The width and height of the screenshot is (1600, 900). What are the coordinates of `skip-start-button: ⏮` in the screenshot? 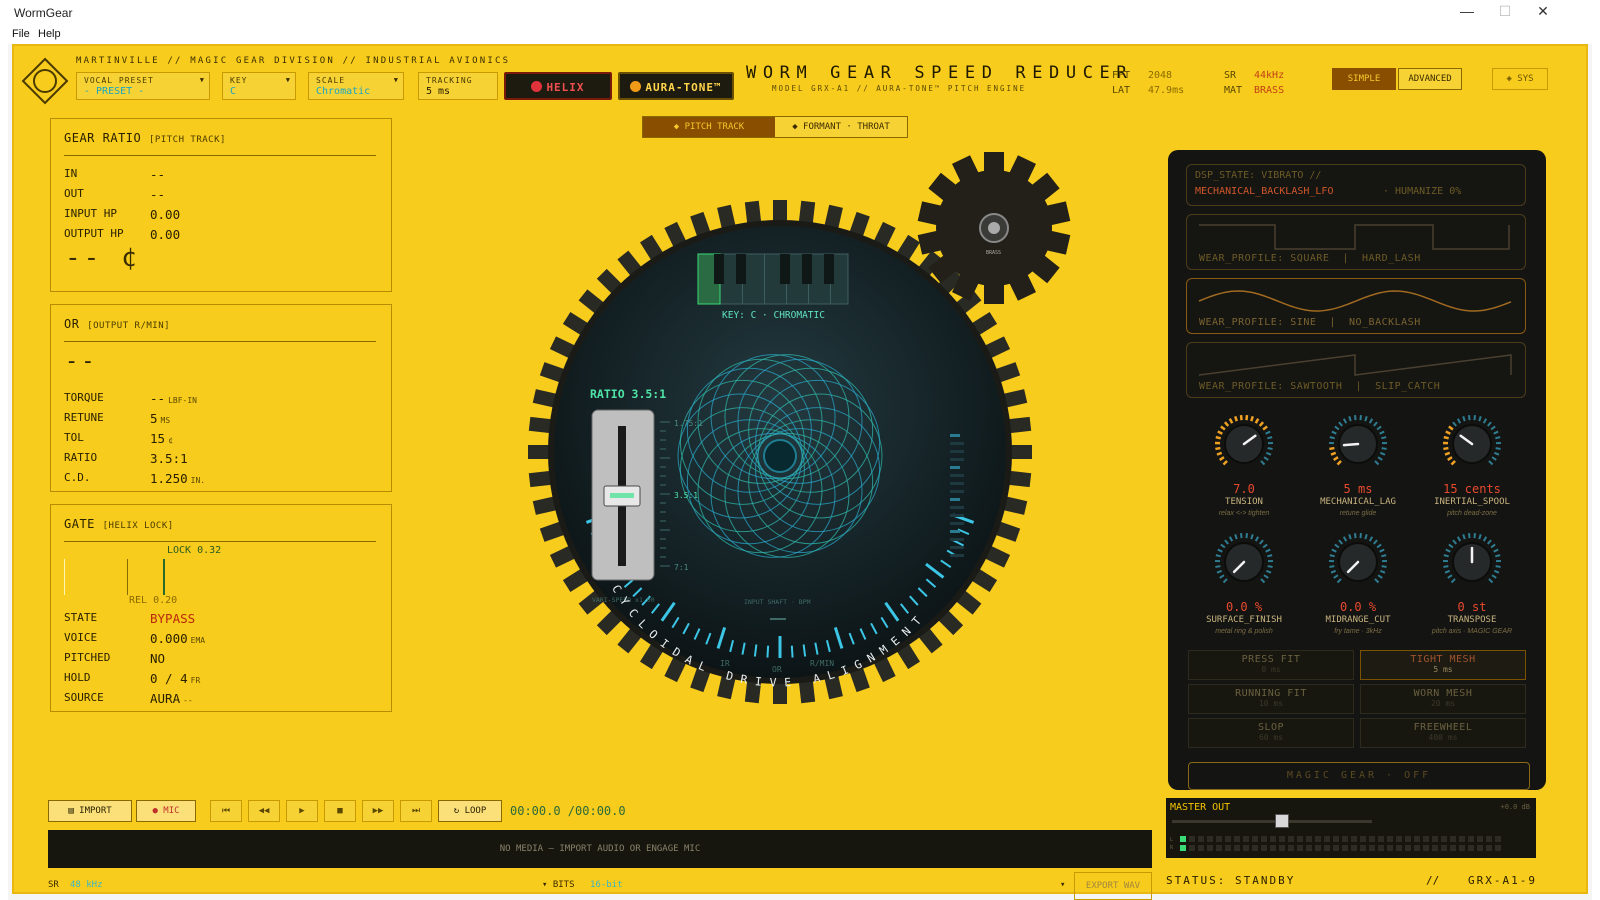 It's located at (226, 811).